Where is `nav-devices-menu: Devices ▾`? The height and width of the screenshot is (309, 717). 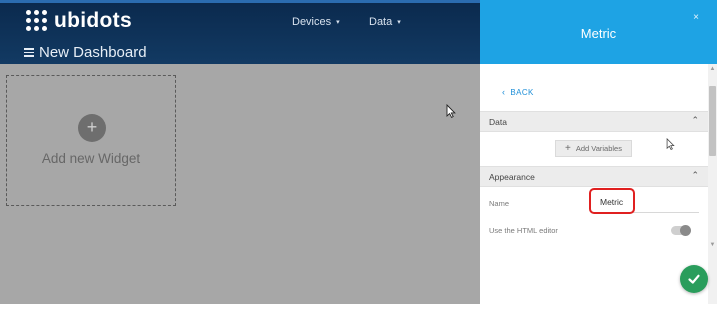 nav-devices-menu: Devices ▾ is located at coordinates (316, 22).